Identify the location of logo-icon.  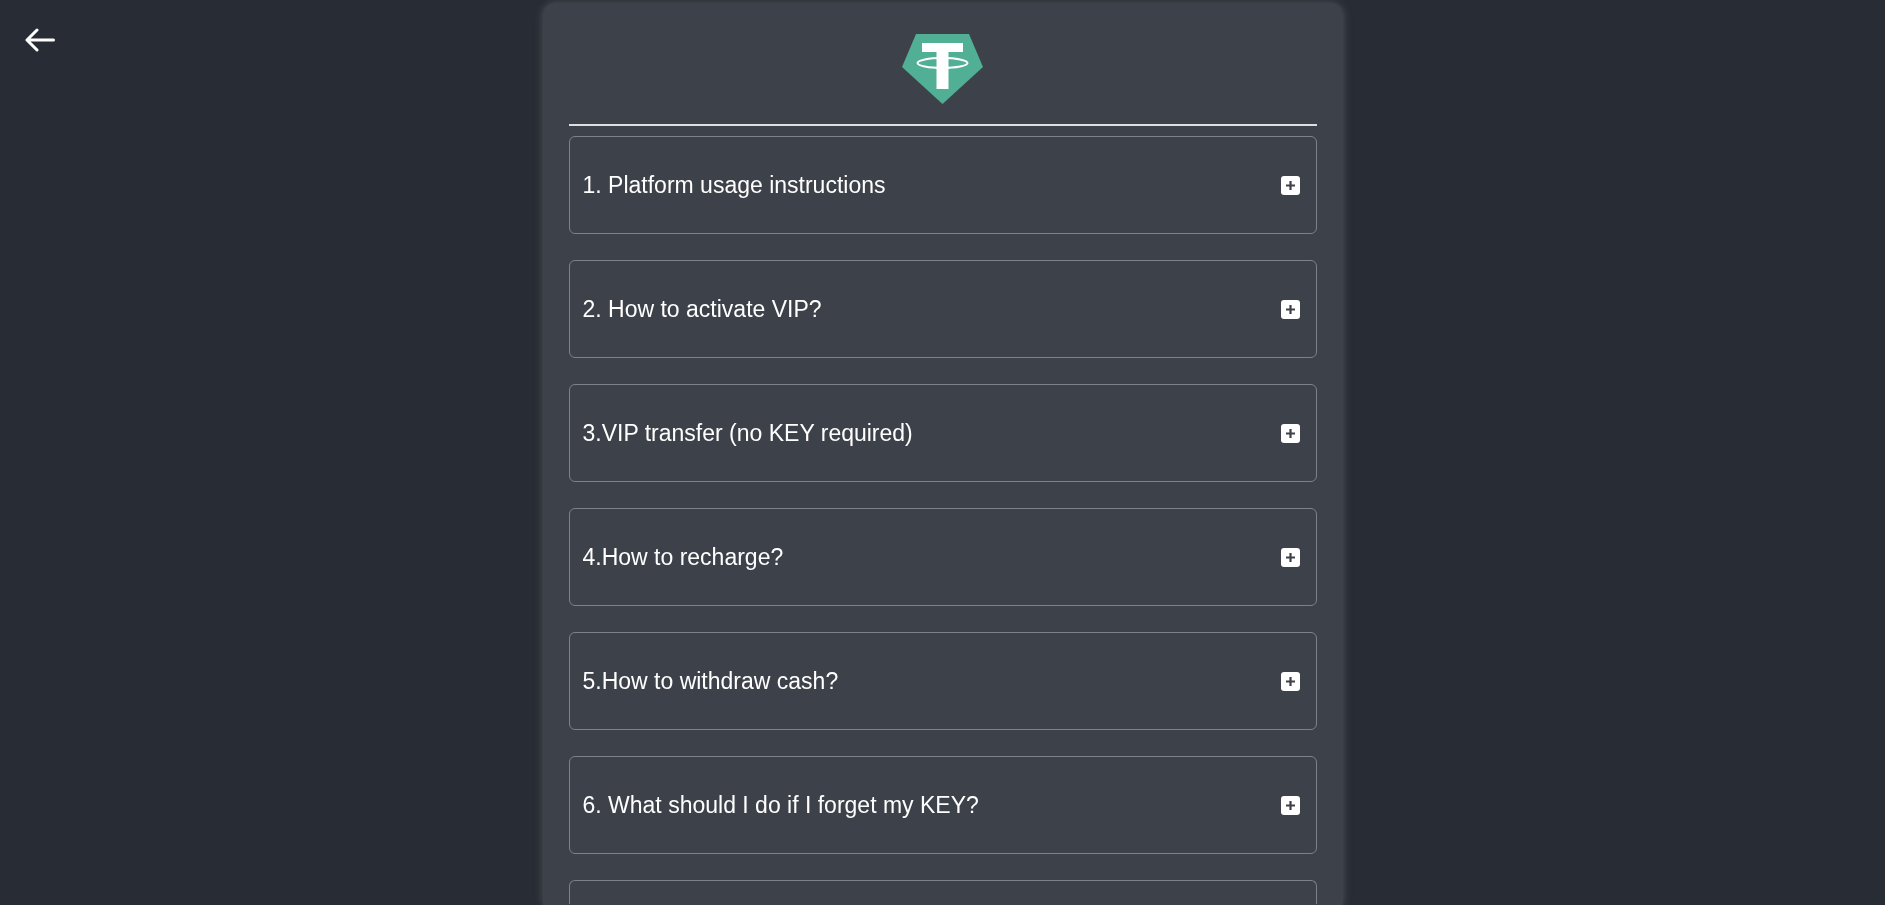
(942, 69).